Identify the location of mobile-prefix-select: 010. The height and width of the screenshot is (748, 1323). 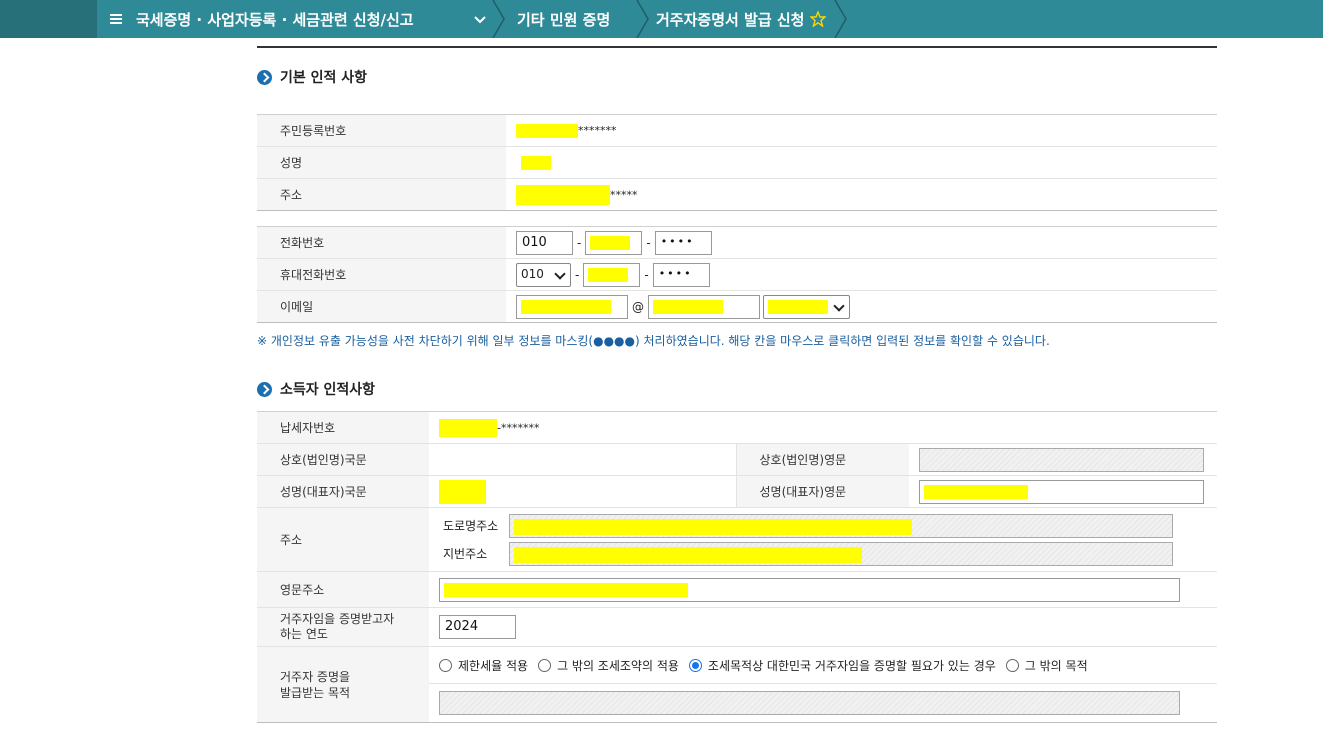
(543, 274).